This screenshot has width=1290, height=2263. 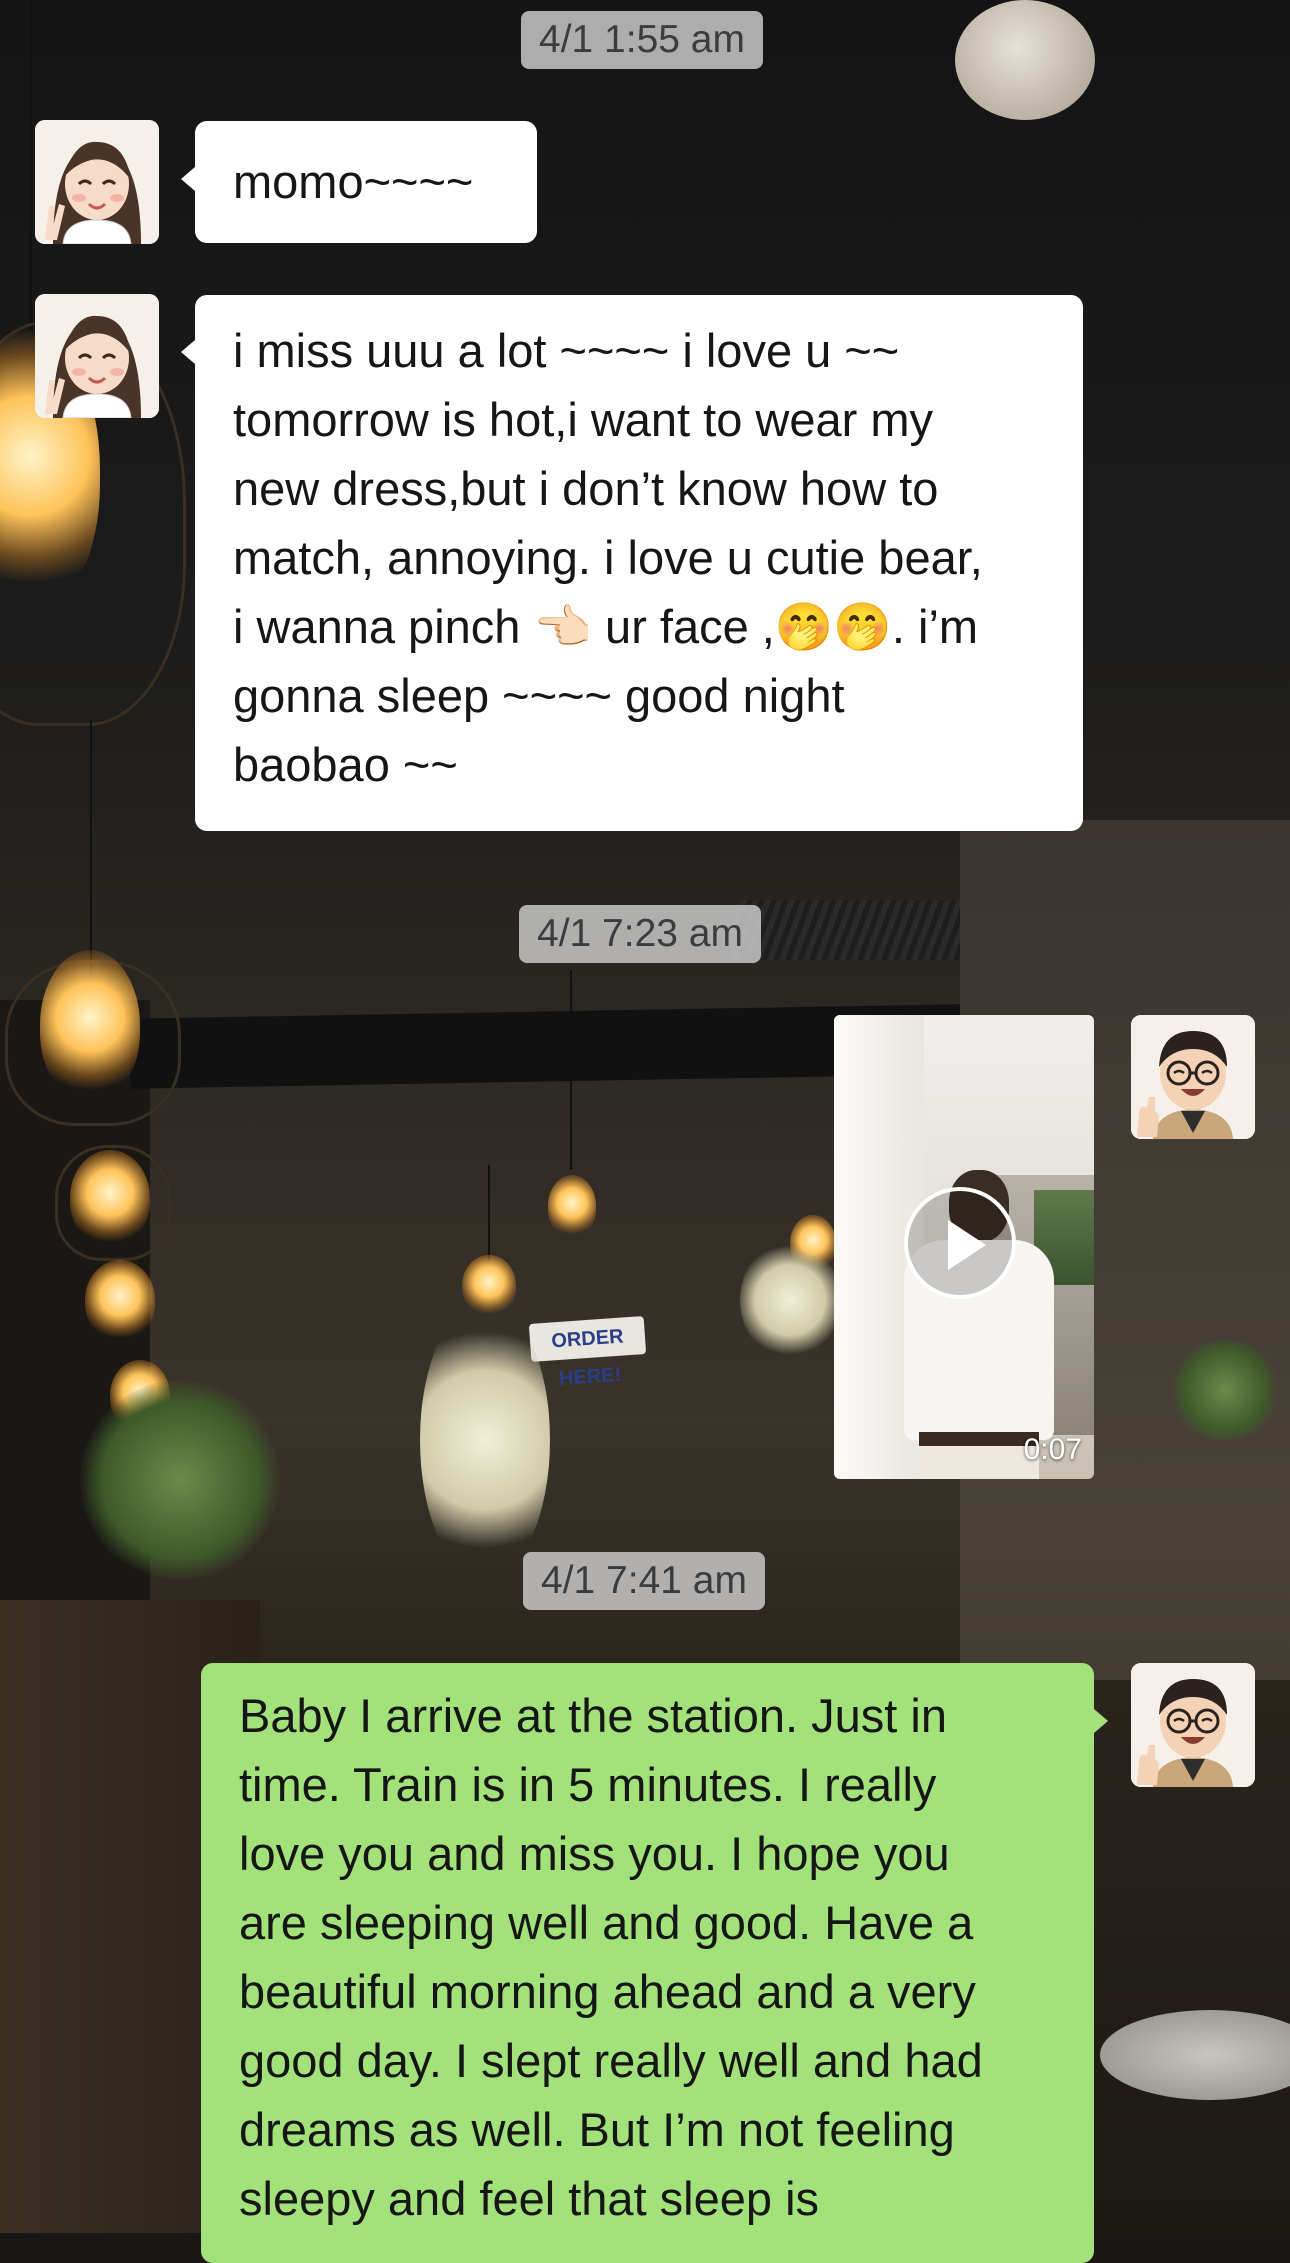 What do you see at coordinates (644, 1581) in the screenshot?
I see `message-timestamp: 4/1 7:41 am` at bounding box center [644, 1581].